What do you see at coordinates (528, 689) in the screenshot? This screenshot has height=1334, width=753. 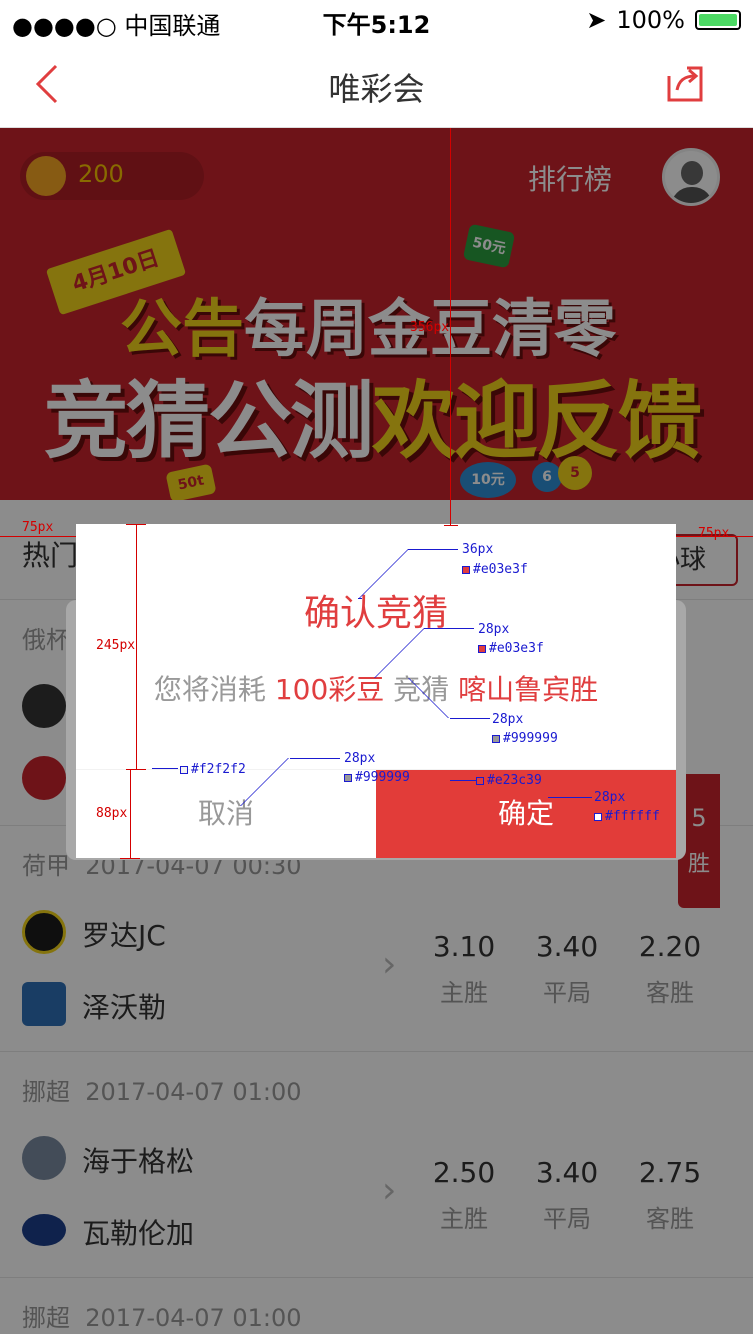 I see `selected-pick: 喀山鲁宾胜` at bounding box center [528, 689].